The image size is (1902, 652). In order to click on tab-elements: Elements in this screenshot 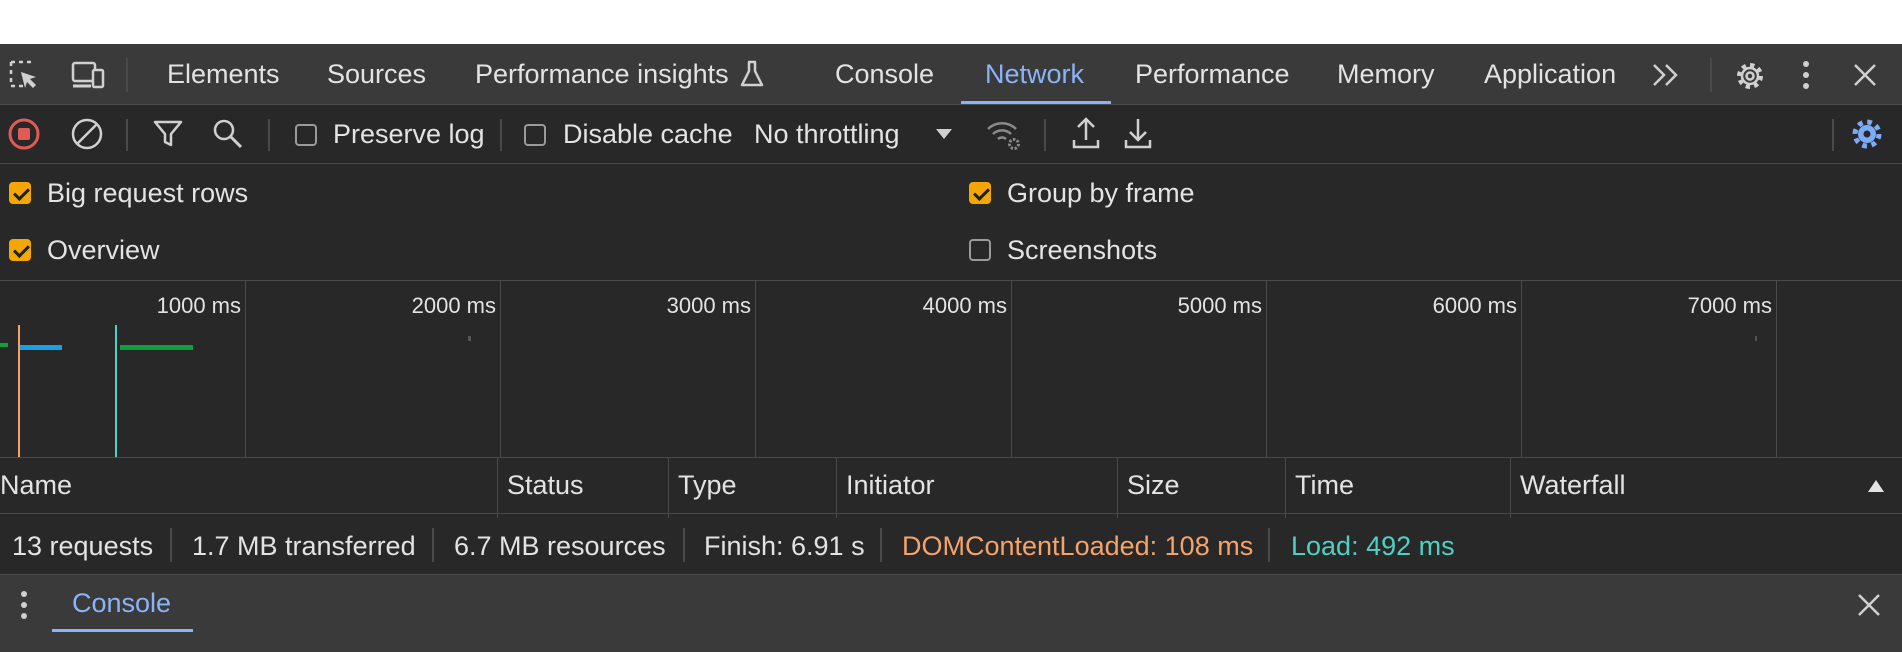, I will do `click(223, 74)`.